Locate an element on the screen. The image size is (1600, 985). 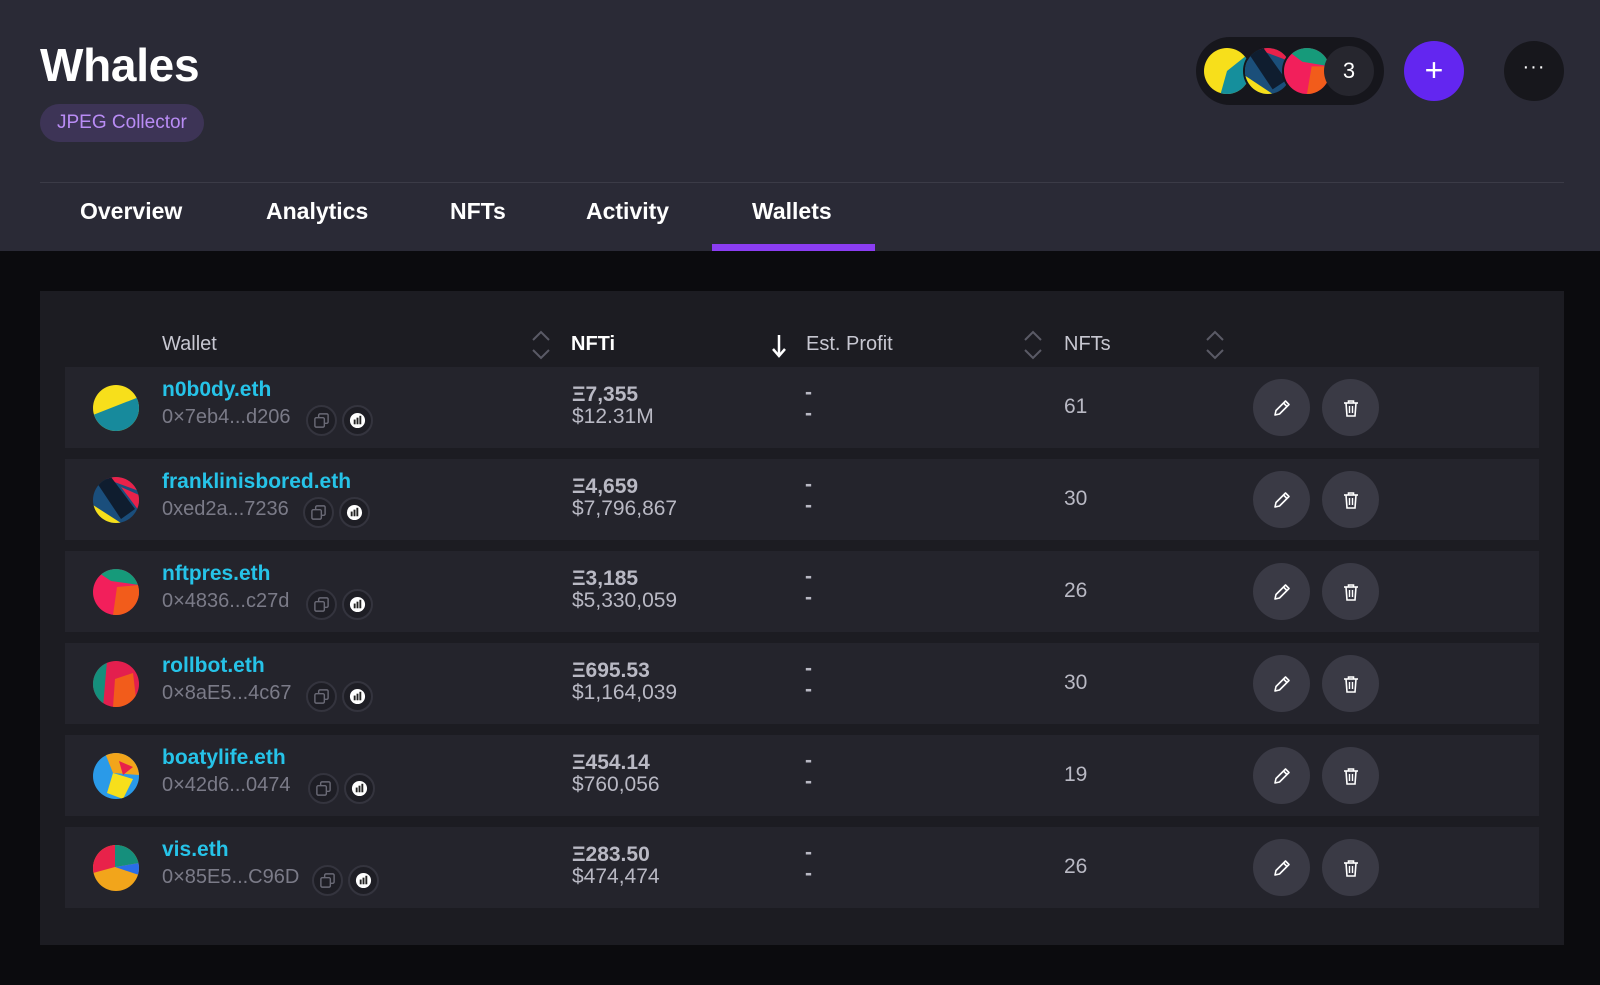
wallet-name: rollbot.eth is located at coordinates (213, 666).